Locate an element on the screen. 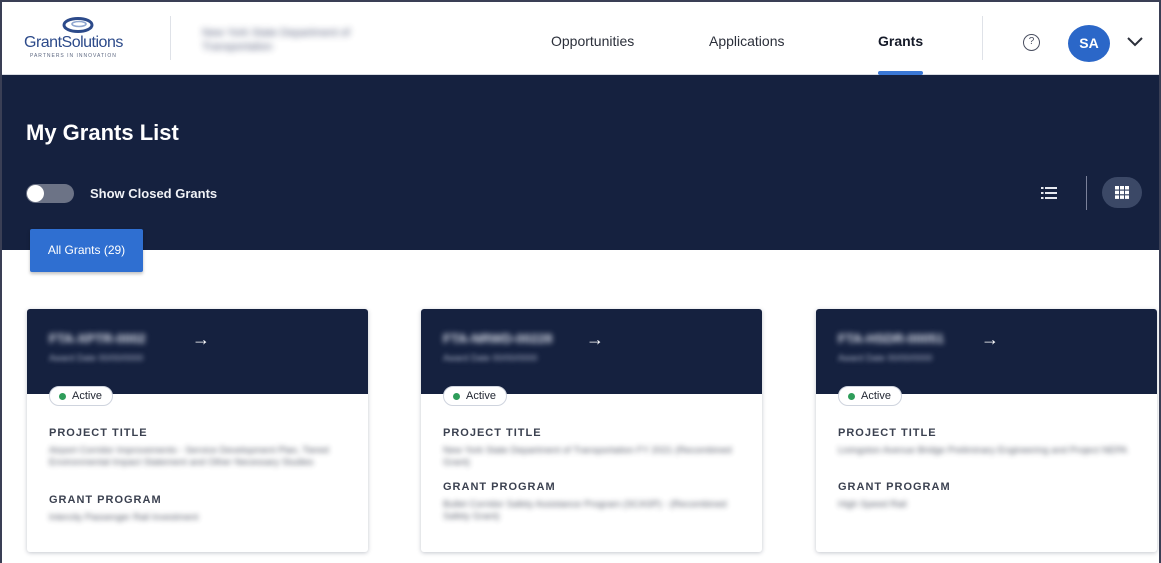  user-avatar: SA is located at coordinates (1089, 43).